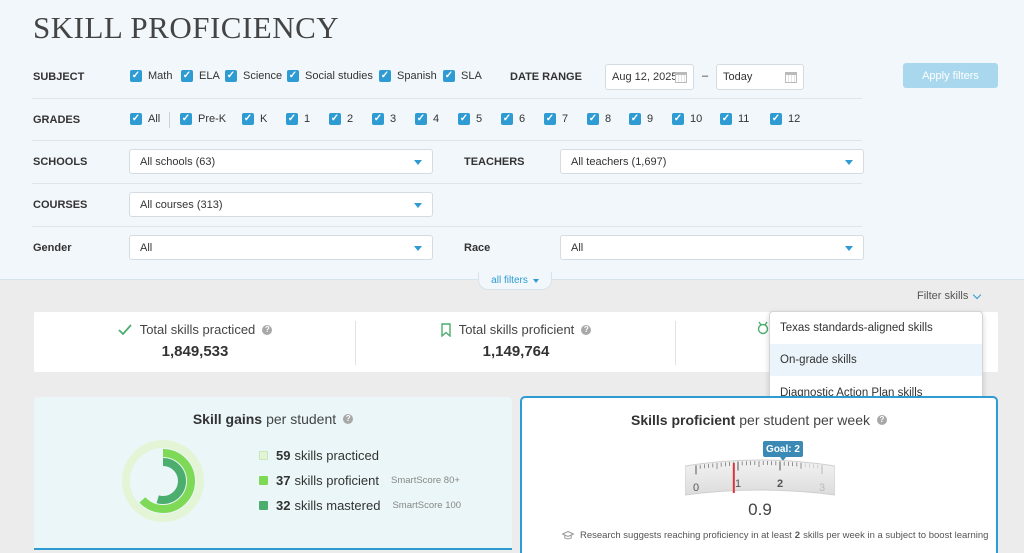 This screenshot has width=1024, height=553. I want to click on checkmark-icon, so click(125, 329).